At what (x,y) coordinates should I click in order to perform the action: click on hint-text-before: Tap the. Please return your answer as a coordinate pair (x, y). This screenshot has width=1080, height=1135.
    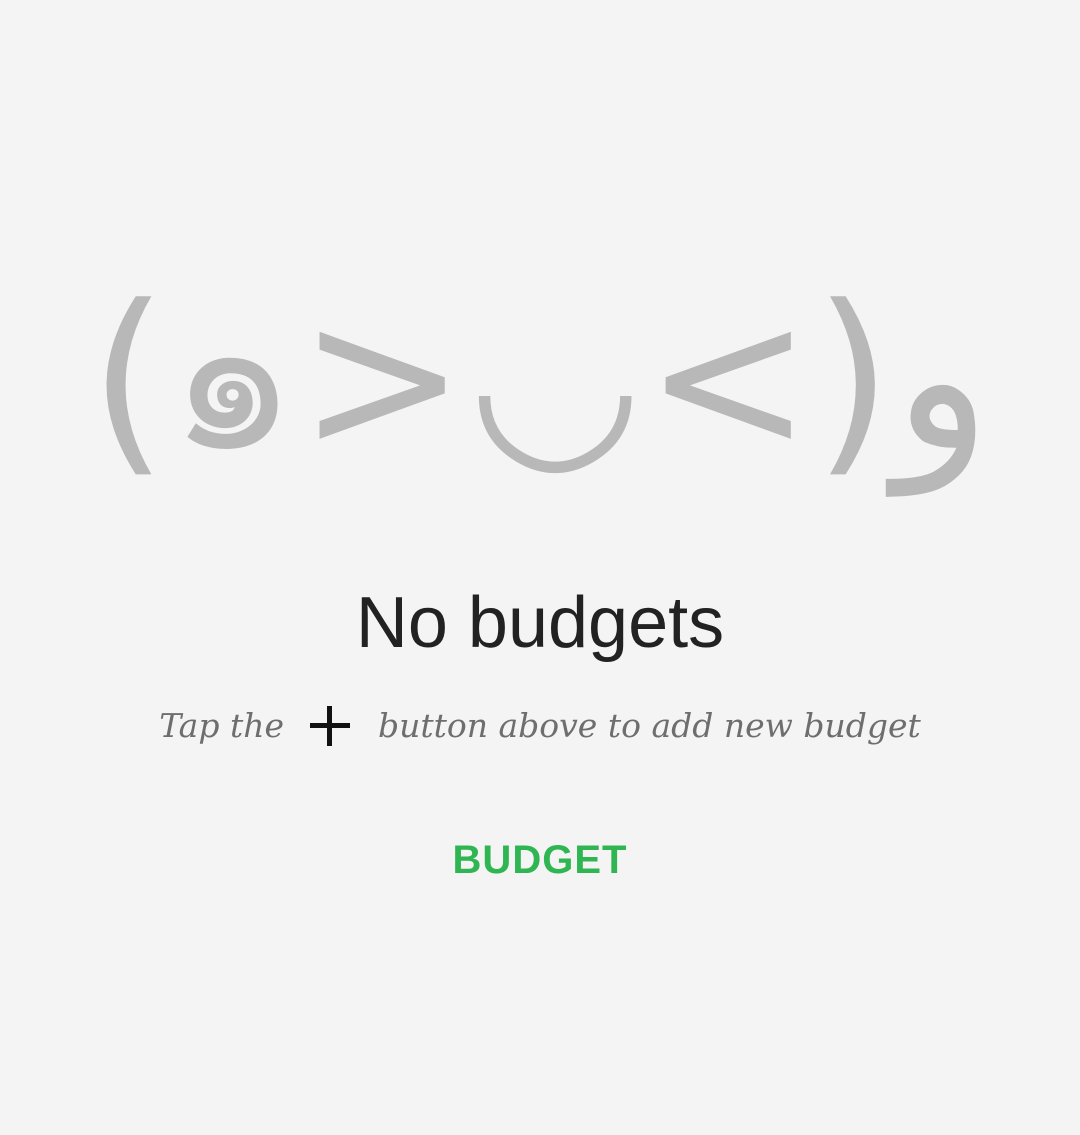
    Looking at the image, I should click on (221, 725).